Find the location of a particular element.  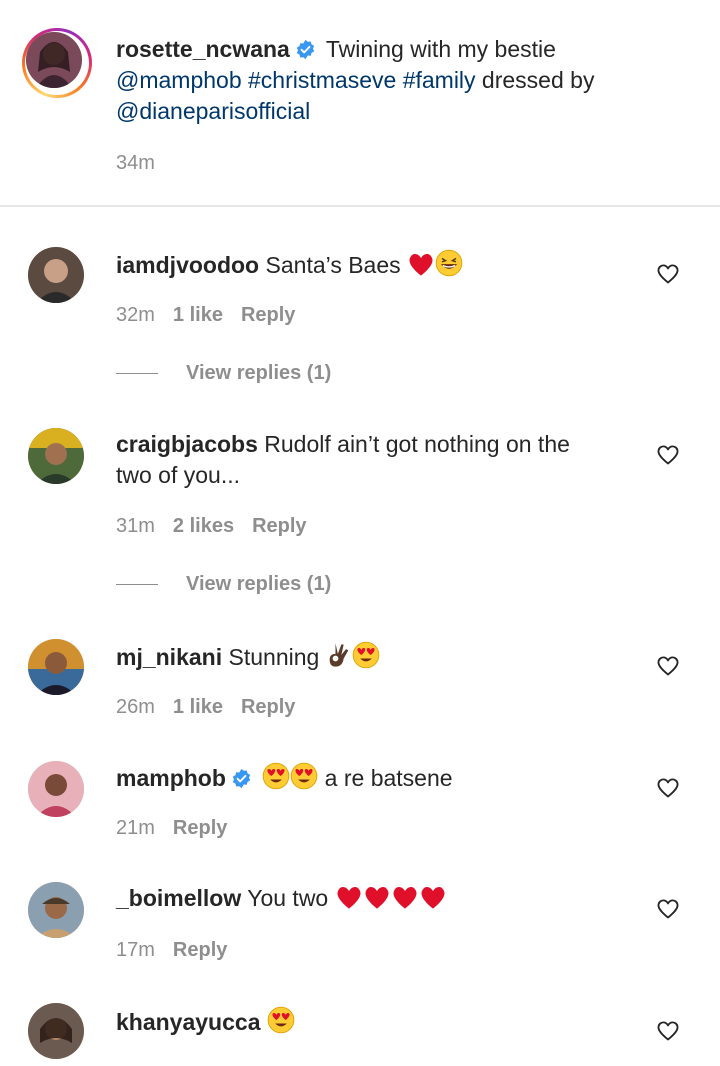

comment-username: craigbjacobs is located at coordinates (187, 444).